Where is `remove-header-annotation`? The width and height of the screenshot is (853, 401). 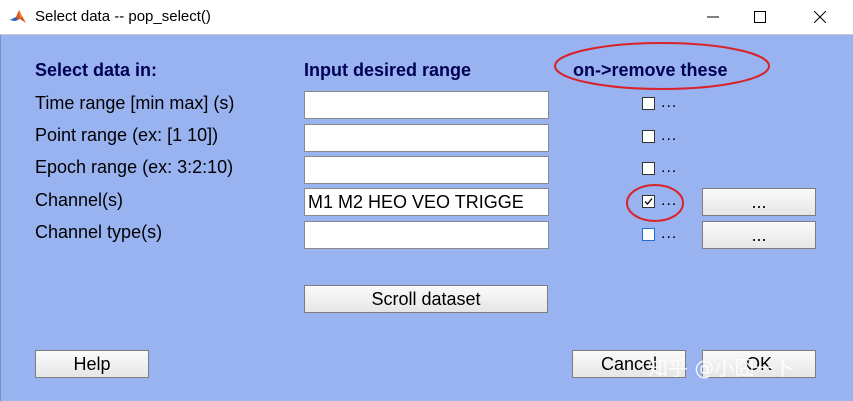 remove-header-annotation is located at coordinates (662, 66).